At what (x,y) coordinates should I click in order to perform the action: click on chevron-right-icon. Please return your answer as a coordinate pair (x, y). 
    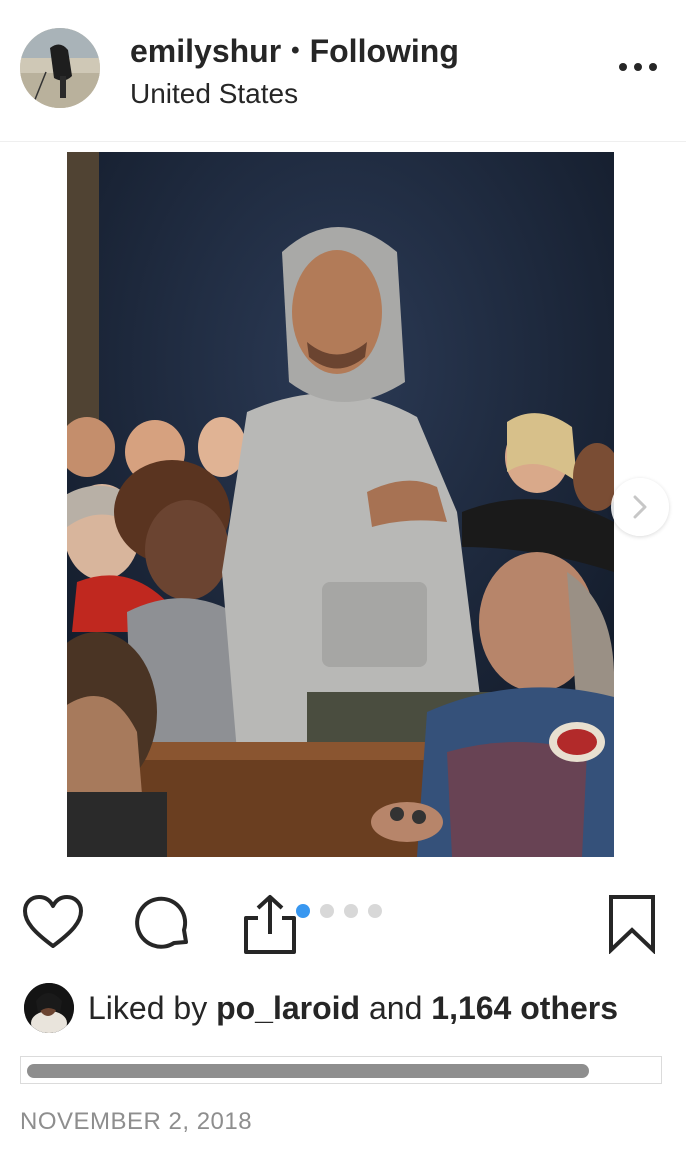
    Looking at the image, I should click on (640, 507).